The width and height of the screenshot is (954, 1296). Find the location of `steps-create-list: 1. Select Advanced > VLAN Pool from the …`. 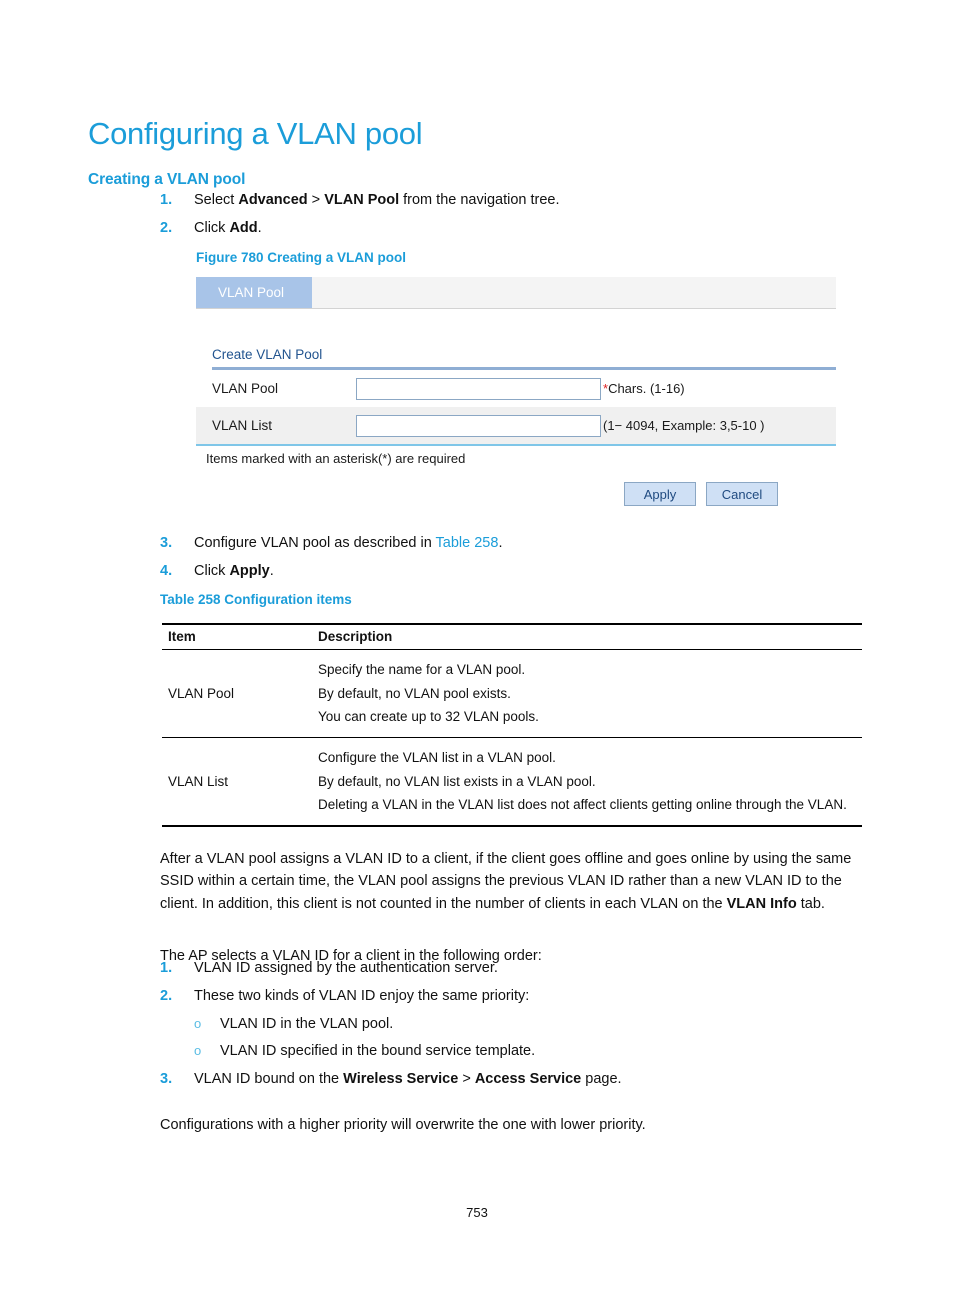

steps-create-list: 1. Select Advanced > VLAN Pool from the … is located at coordinates (510, 218).